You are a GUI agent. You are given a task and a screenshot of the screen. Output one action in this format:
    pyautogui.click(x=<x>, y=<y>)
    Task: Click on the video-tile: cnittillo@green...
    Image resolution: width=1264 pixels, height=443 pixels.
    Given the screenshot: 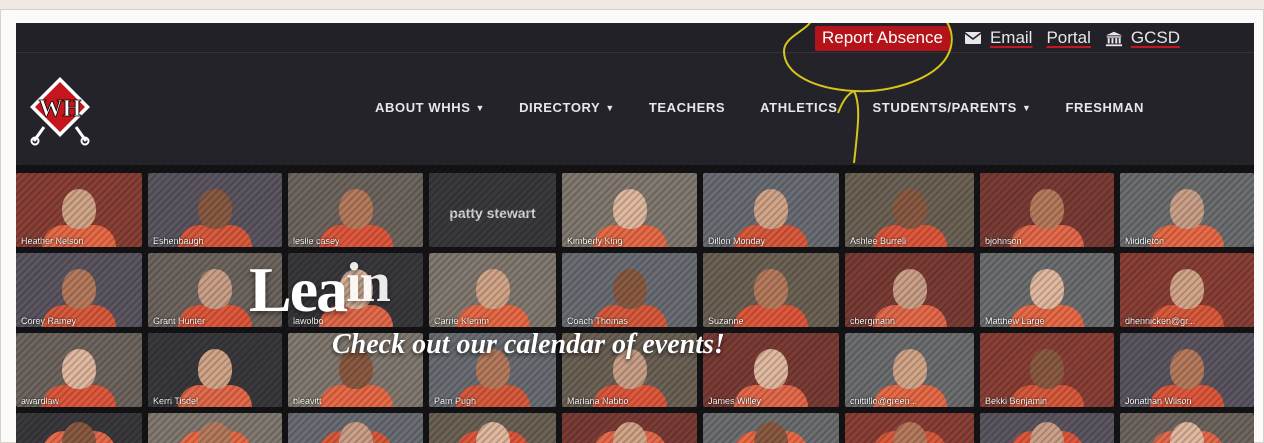 What is the action you would take?
    pyautogui.click(x=909, y=370)
    